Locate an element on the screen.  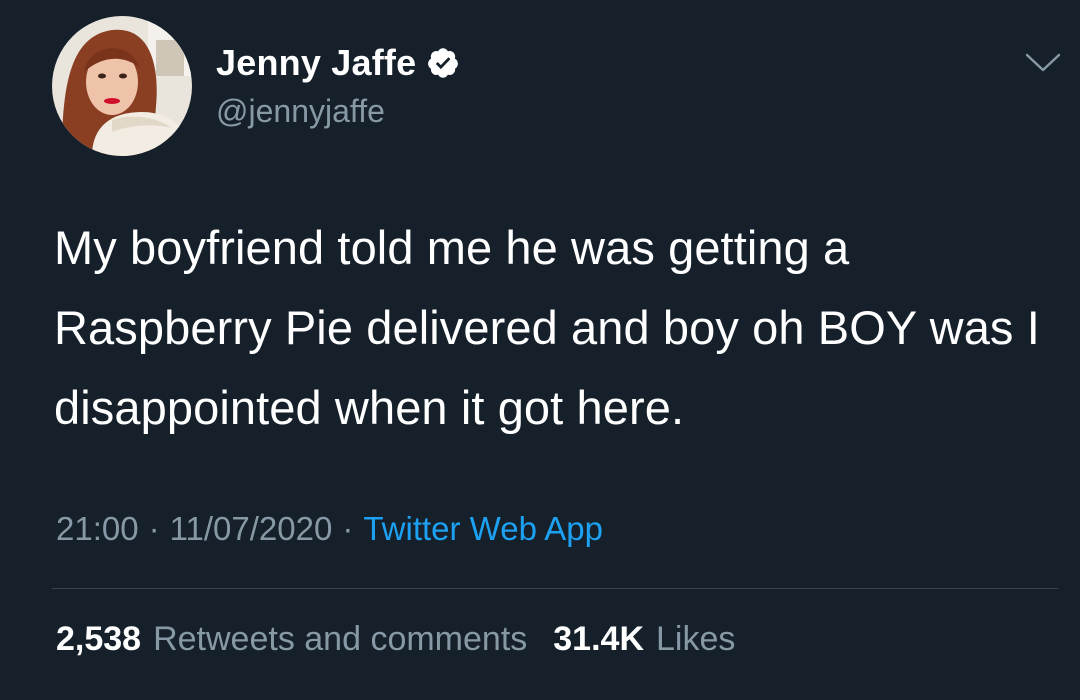
chevron-down-icon is located at coordinates (1043, 63).